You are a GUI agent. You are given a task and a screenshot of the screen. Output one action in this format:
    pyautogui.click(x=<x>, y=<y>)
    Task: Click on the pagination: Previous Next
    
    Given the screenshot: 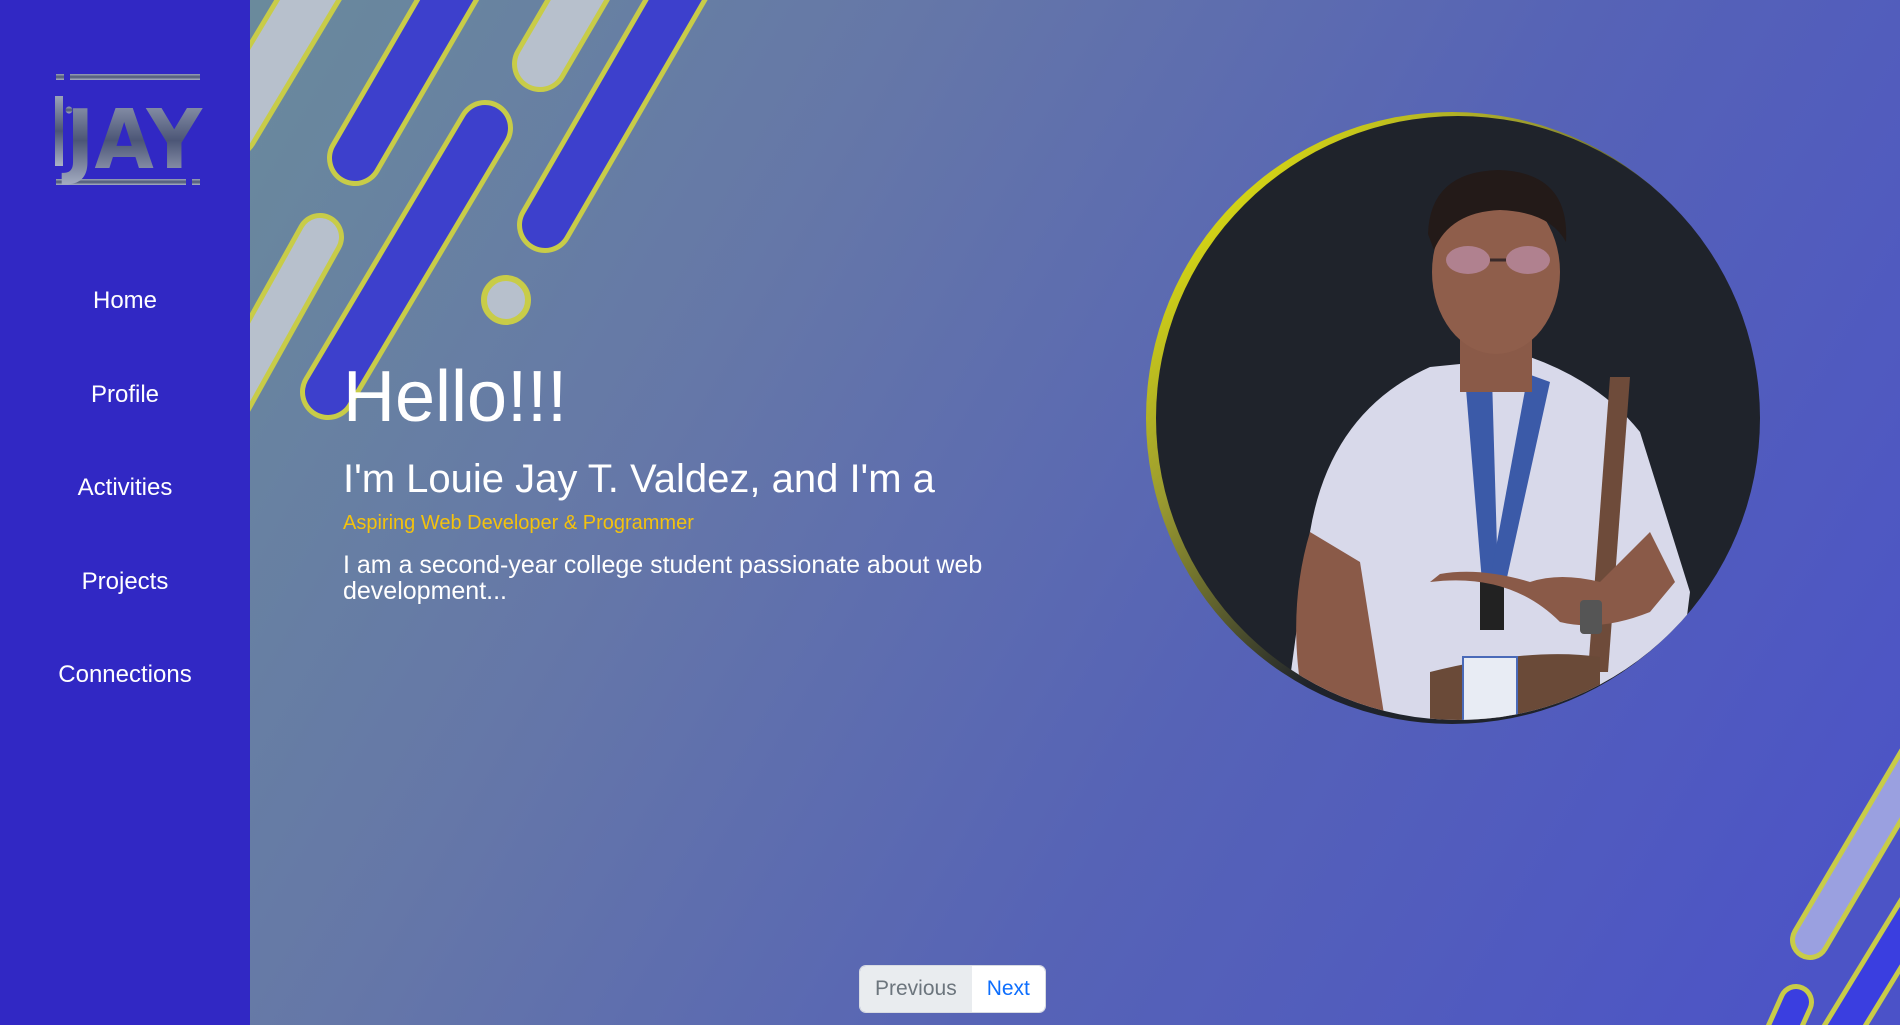 What is the action you would take?
    pyautogui.click(x=952, y=989)
    